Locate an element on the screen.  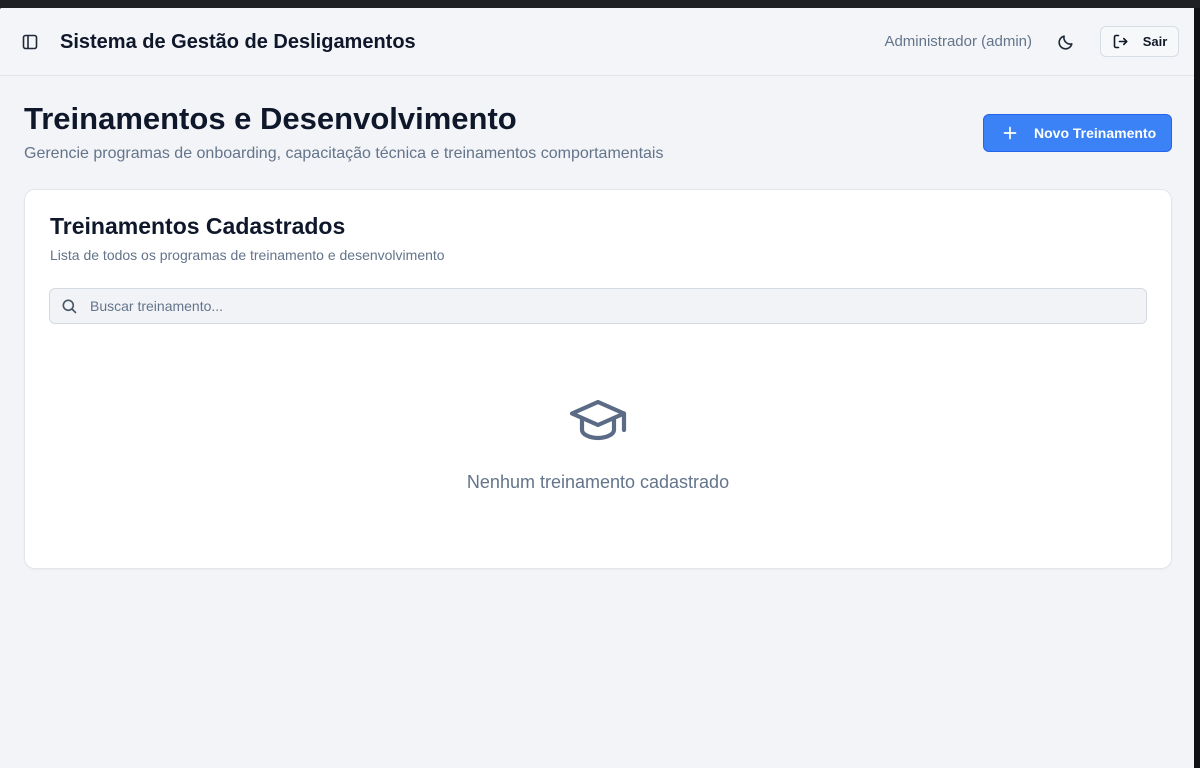
logout-icon is located at coordinates (1120, 41).